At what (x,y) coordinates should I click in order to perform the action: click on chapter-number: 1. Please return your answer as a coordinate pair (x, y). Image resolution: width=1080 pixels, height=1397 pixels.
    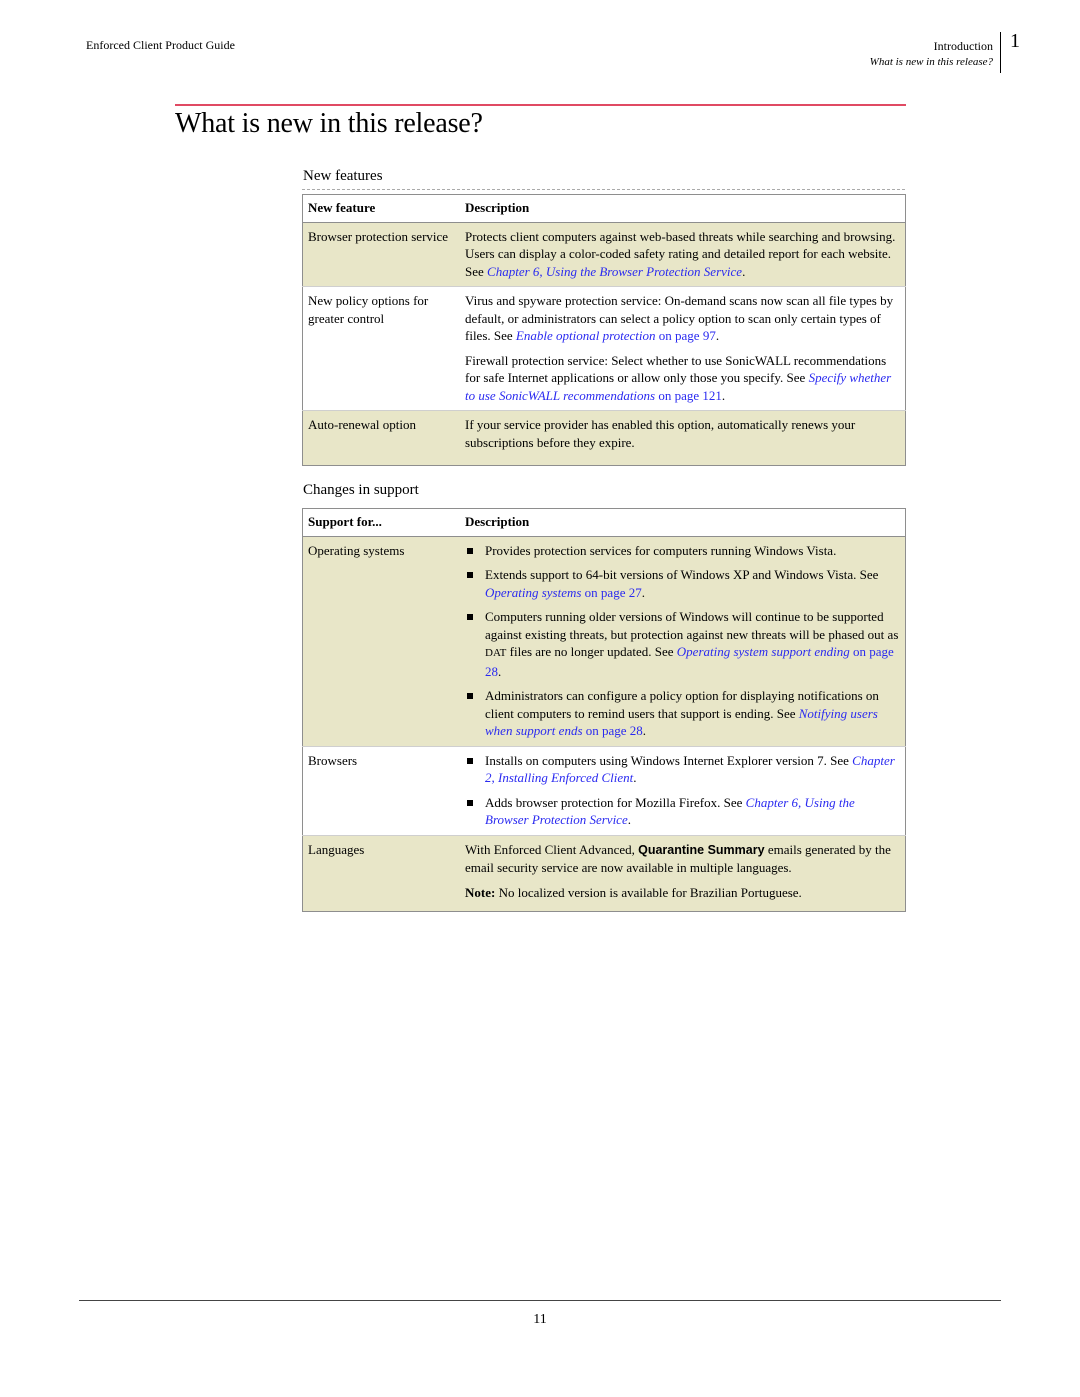
    Looking at the image, I should click on (1015, 41).